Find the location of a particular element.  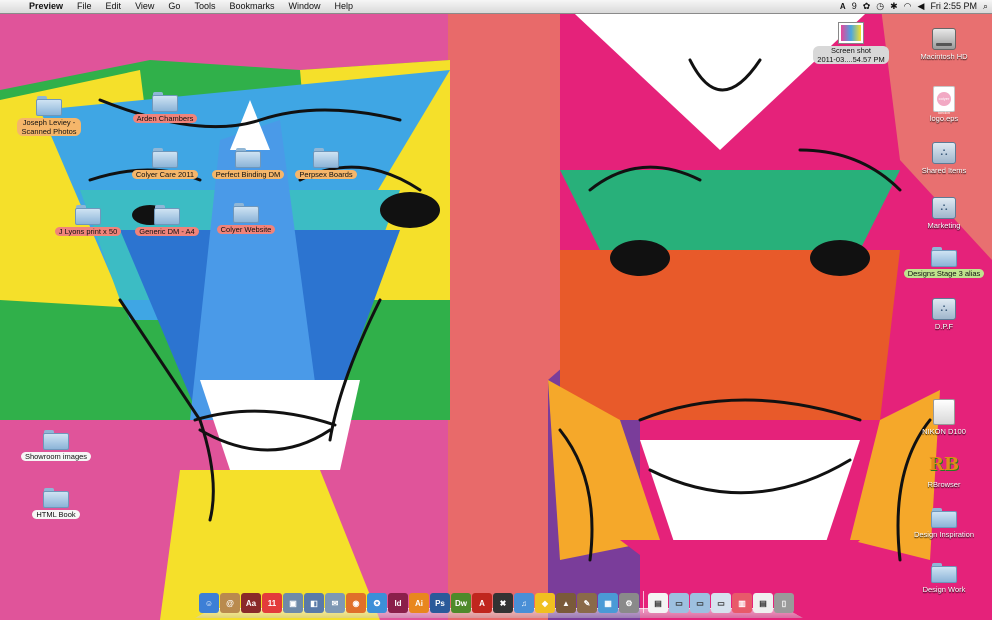

spotlight-icon: ⌕ is located at coordinates (985, 6).